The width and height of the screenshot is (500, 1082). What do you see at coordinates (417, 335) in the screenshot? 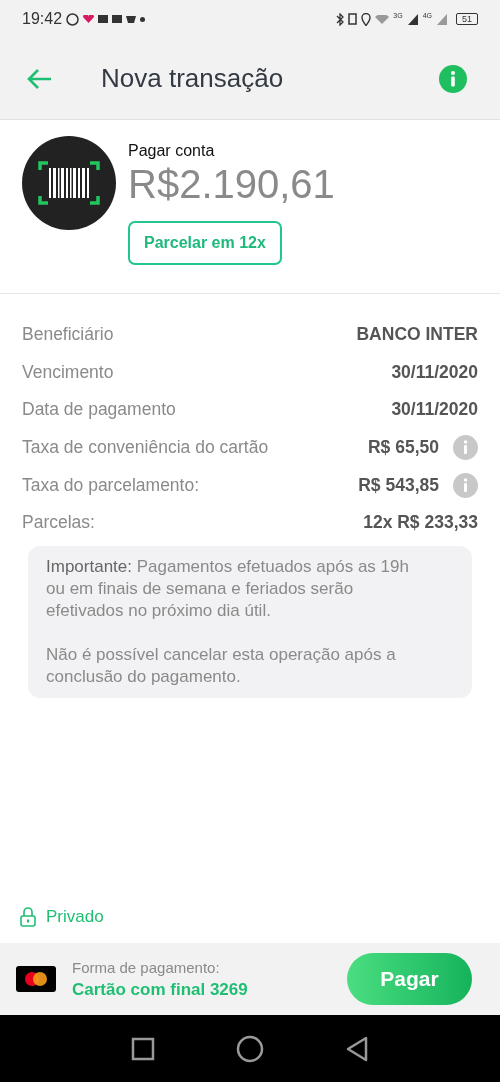
I see `detail-value: BANCO INTER` at bounding box center [417, 335].